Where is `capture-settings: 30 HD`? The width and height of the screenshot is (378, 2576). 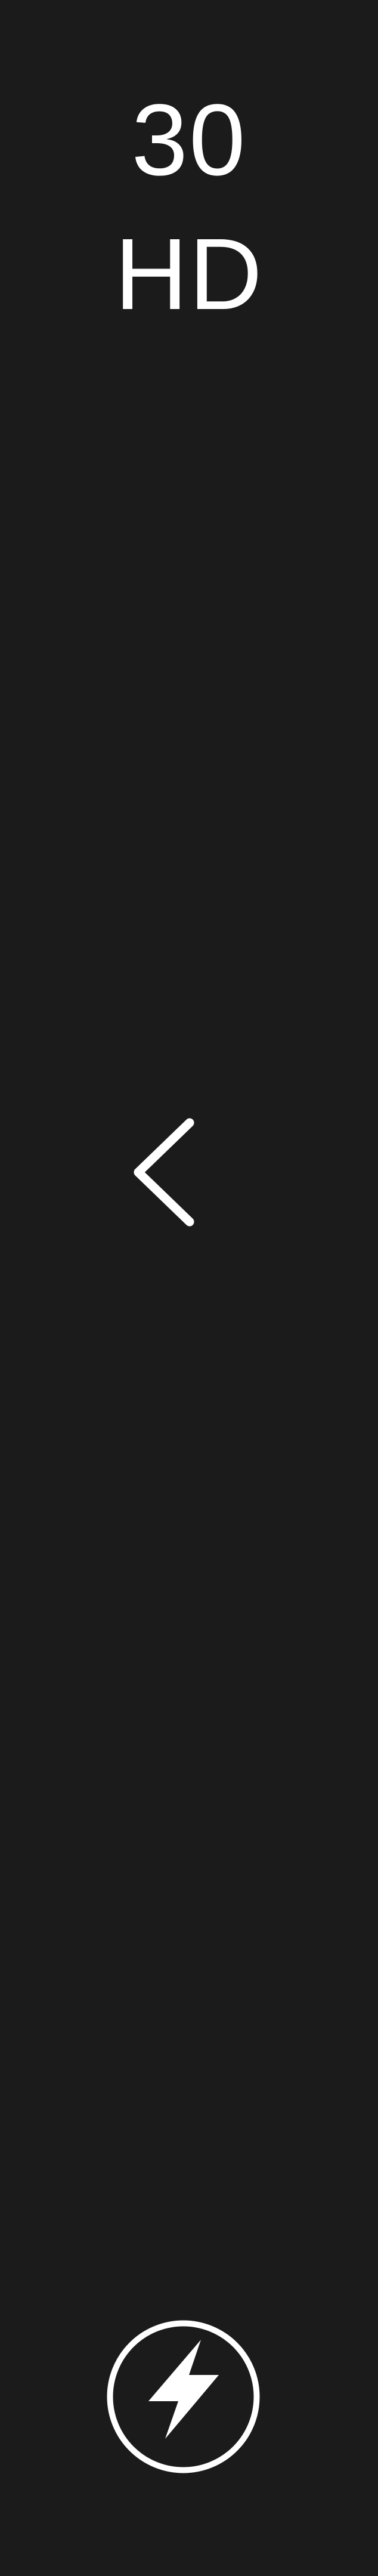
capture-settings: 30 HD is located at coordinates (189, 207).